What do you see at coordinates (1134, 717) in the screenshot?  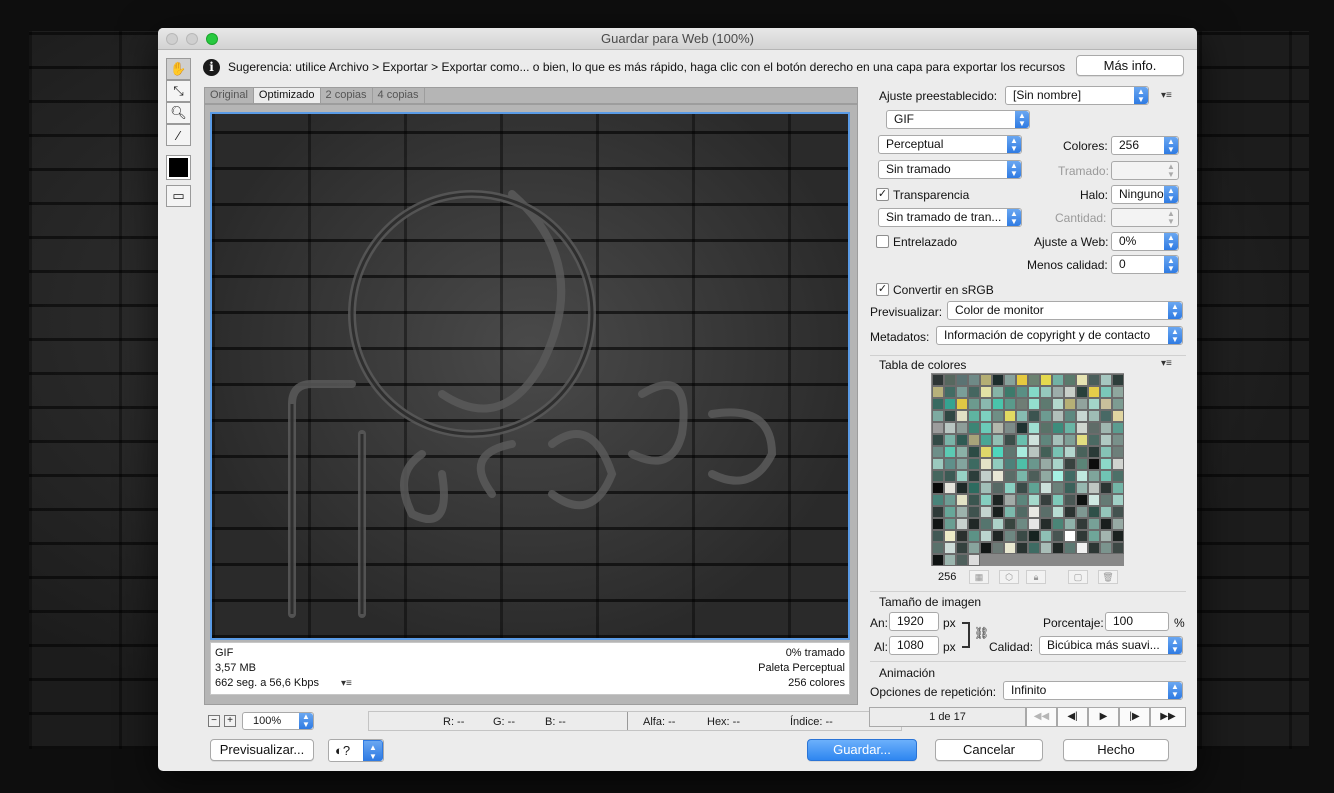 I see `next-frame-icon: |▶` at bounding box center [1134, 717].